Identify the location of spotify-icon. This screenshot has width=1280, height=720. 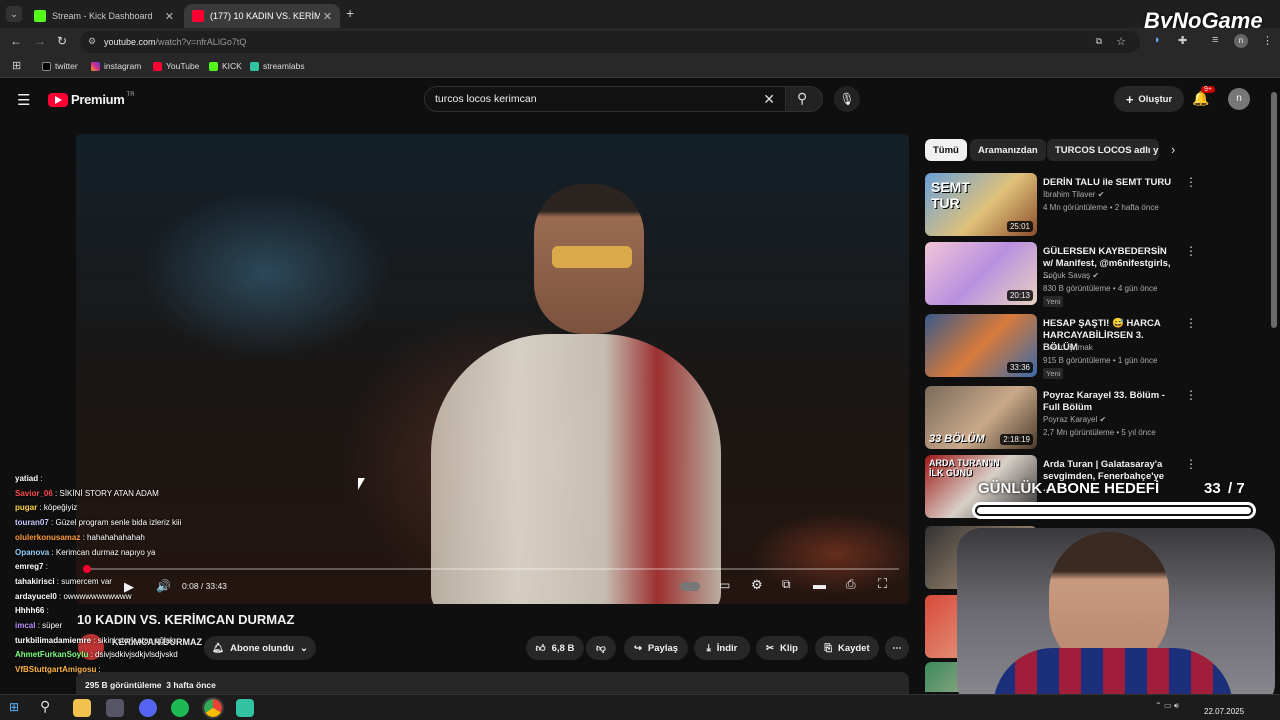
(180, 708).